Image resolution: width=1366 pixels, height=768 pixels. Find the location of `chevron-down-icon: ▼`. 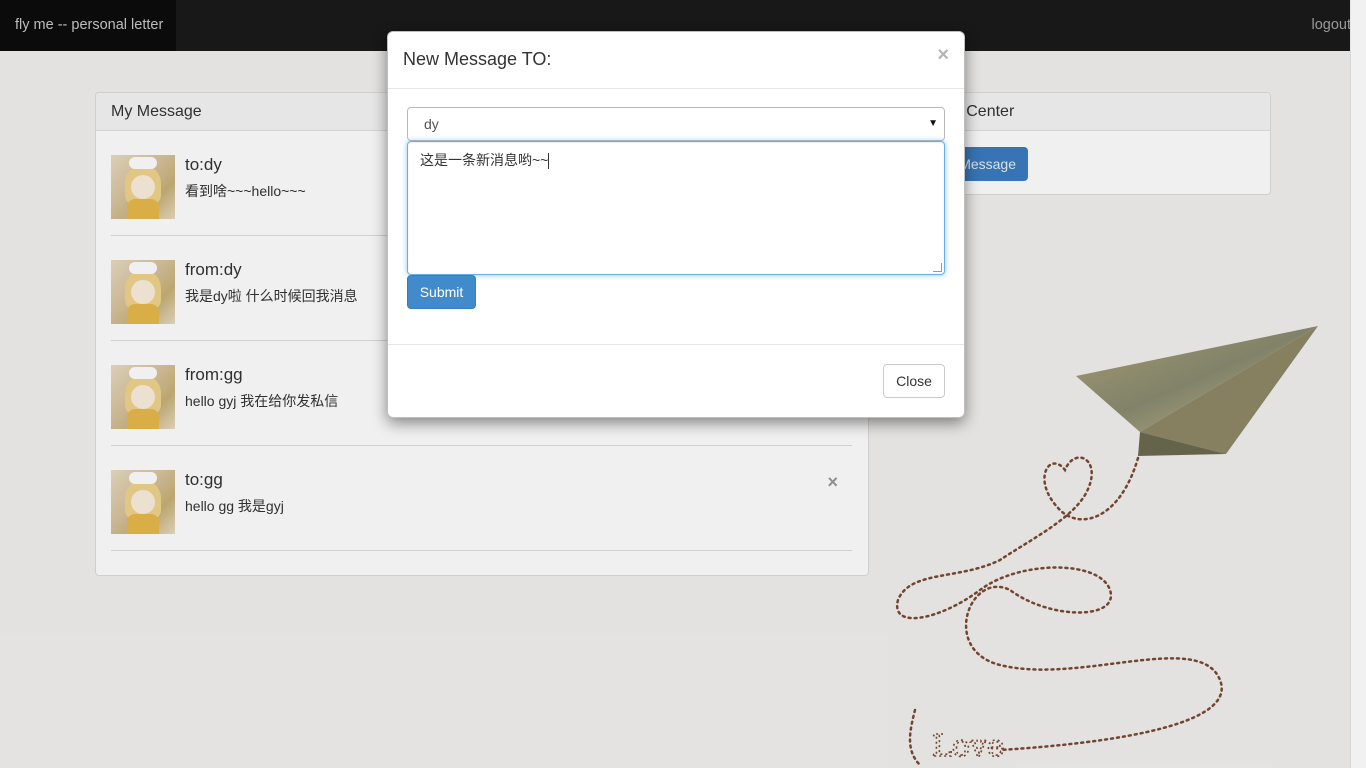

chevron-down-icon: ▼ is located at coordinates (933, 123).